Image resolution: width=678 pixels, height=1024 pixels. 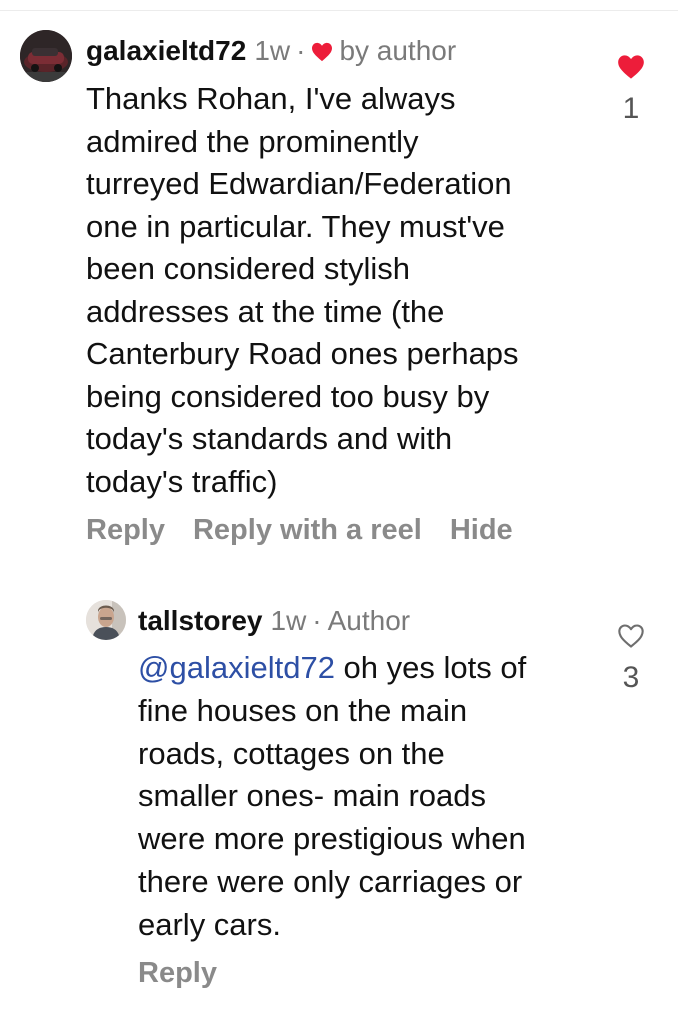 What do you see at coordinates (631, 678) in the screenshot?
I see `like-count: 3` at bounding box center [631, 678].